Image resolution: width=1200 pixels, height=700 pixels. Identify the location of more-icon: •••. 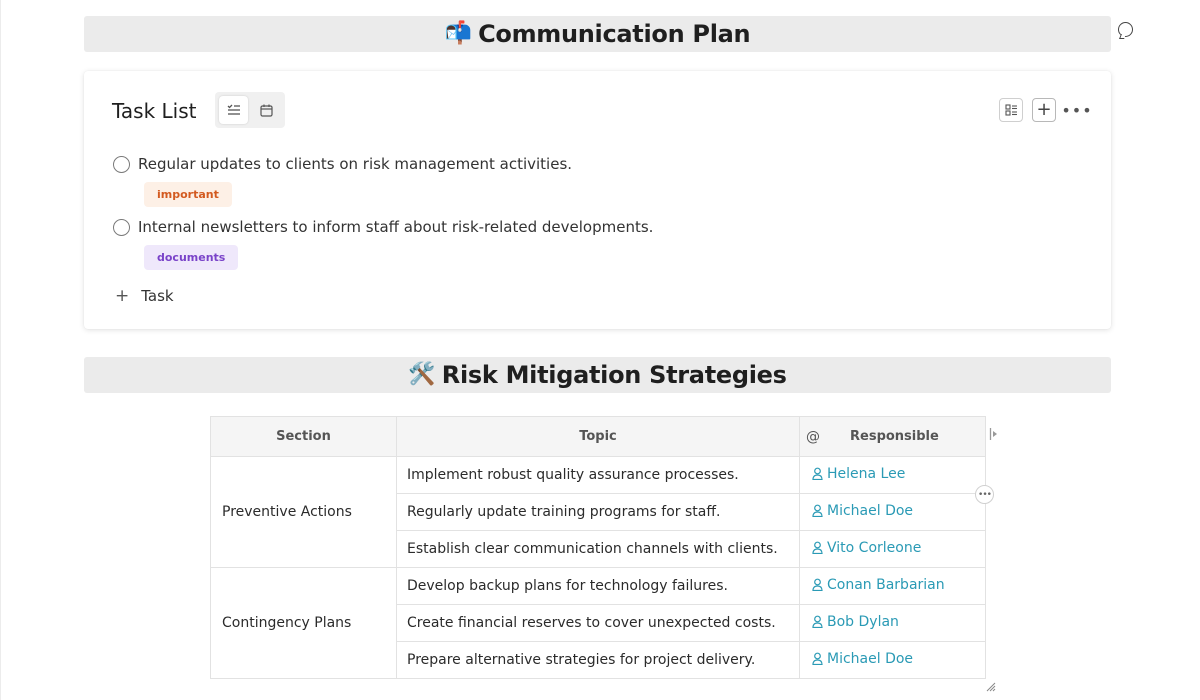
(1077, 110).